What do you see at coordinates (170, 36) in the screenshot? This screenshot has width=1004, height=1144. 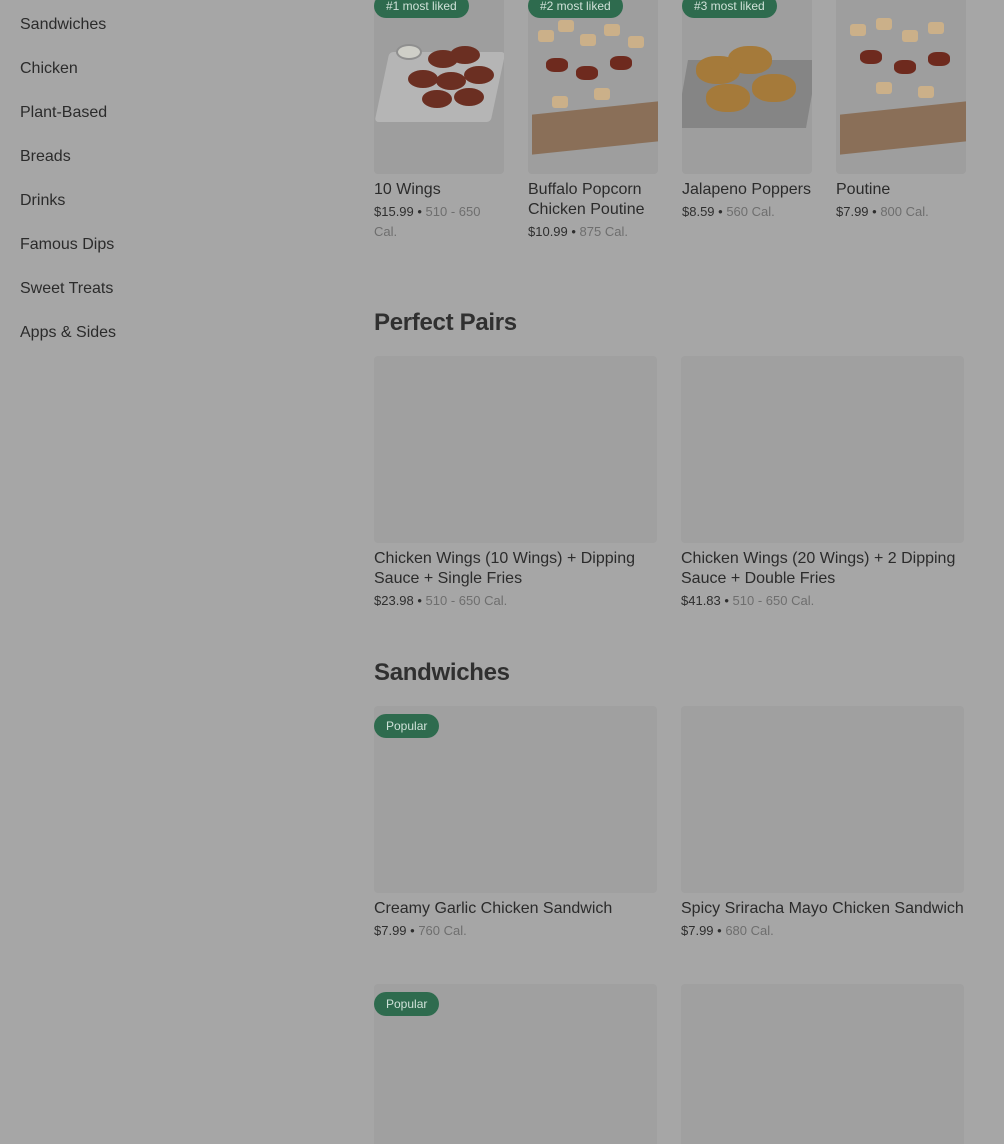 I see `sidebar-item-sandwiches: Sandwiches` at bounding box center [170, 36].